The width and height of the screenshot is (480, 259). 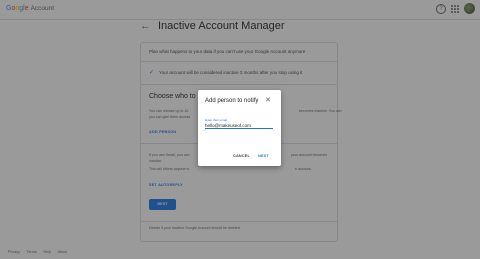 What do you see at coordinates (268, 101) in the screenshot?
I see `close-icon: ✕` at bounding box center [268, 101].